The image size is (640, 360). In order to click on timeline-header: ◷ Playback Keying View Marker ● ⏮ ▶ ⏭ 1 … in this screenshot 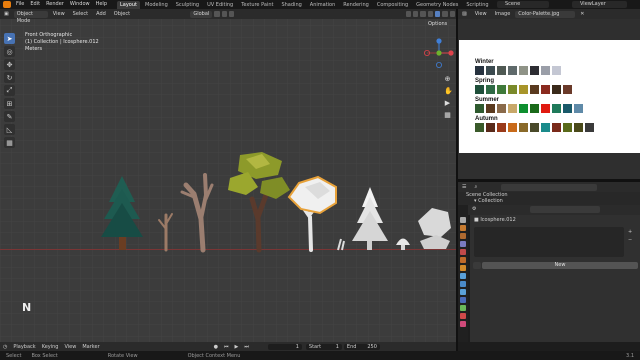, I will do `click(228, 346)`.